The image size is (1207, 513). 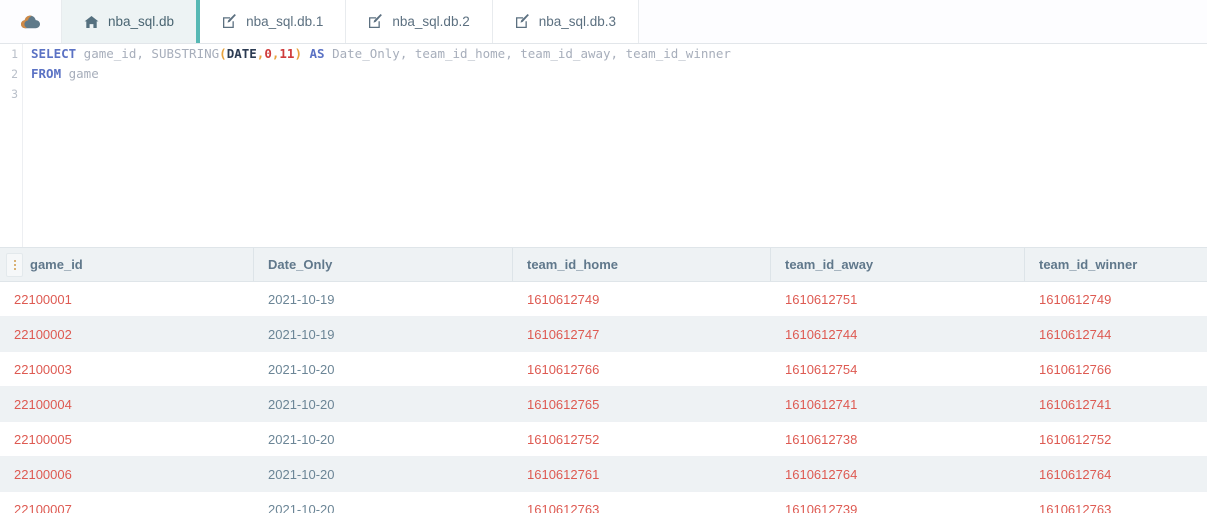 What do you see at coordinates (431, 21) in the screenshot?
I see `tab-label: nba_sql.db.2` at bounding box center [431, 21].